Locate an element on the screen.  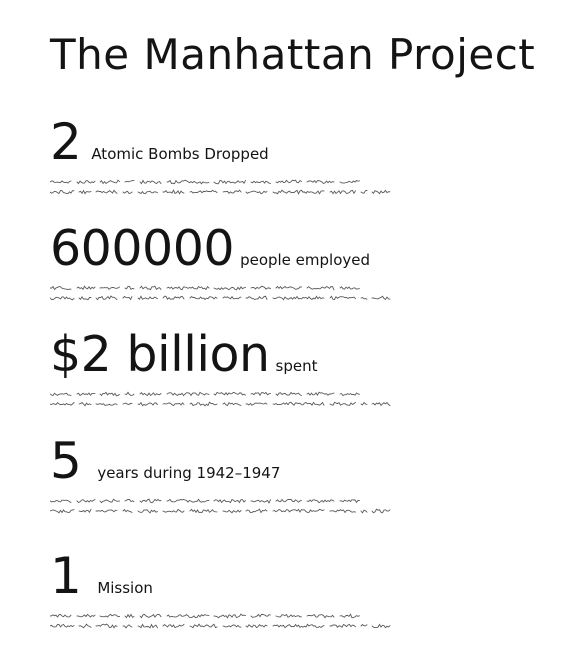
stat-mission: 1 Mission is located at coordinates (270, 591).